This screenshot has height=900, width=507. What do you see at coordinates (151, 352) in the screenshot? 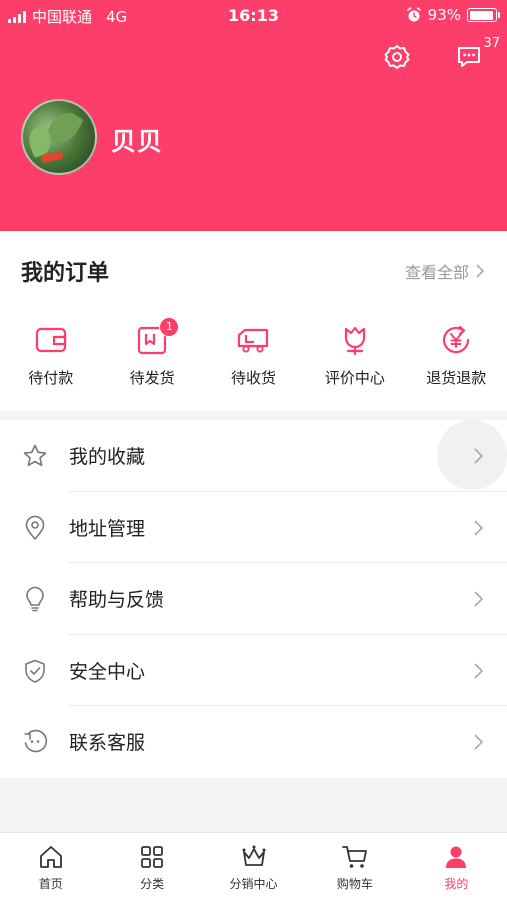
I see `order-pending-shipment: 1 待发货` at bounding box center [151, 352].